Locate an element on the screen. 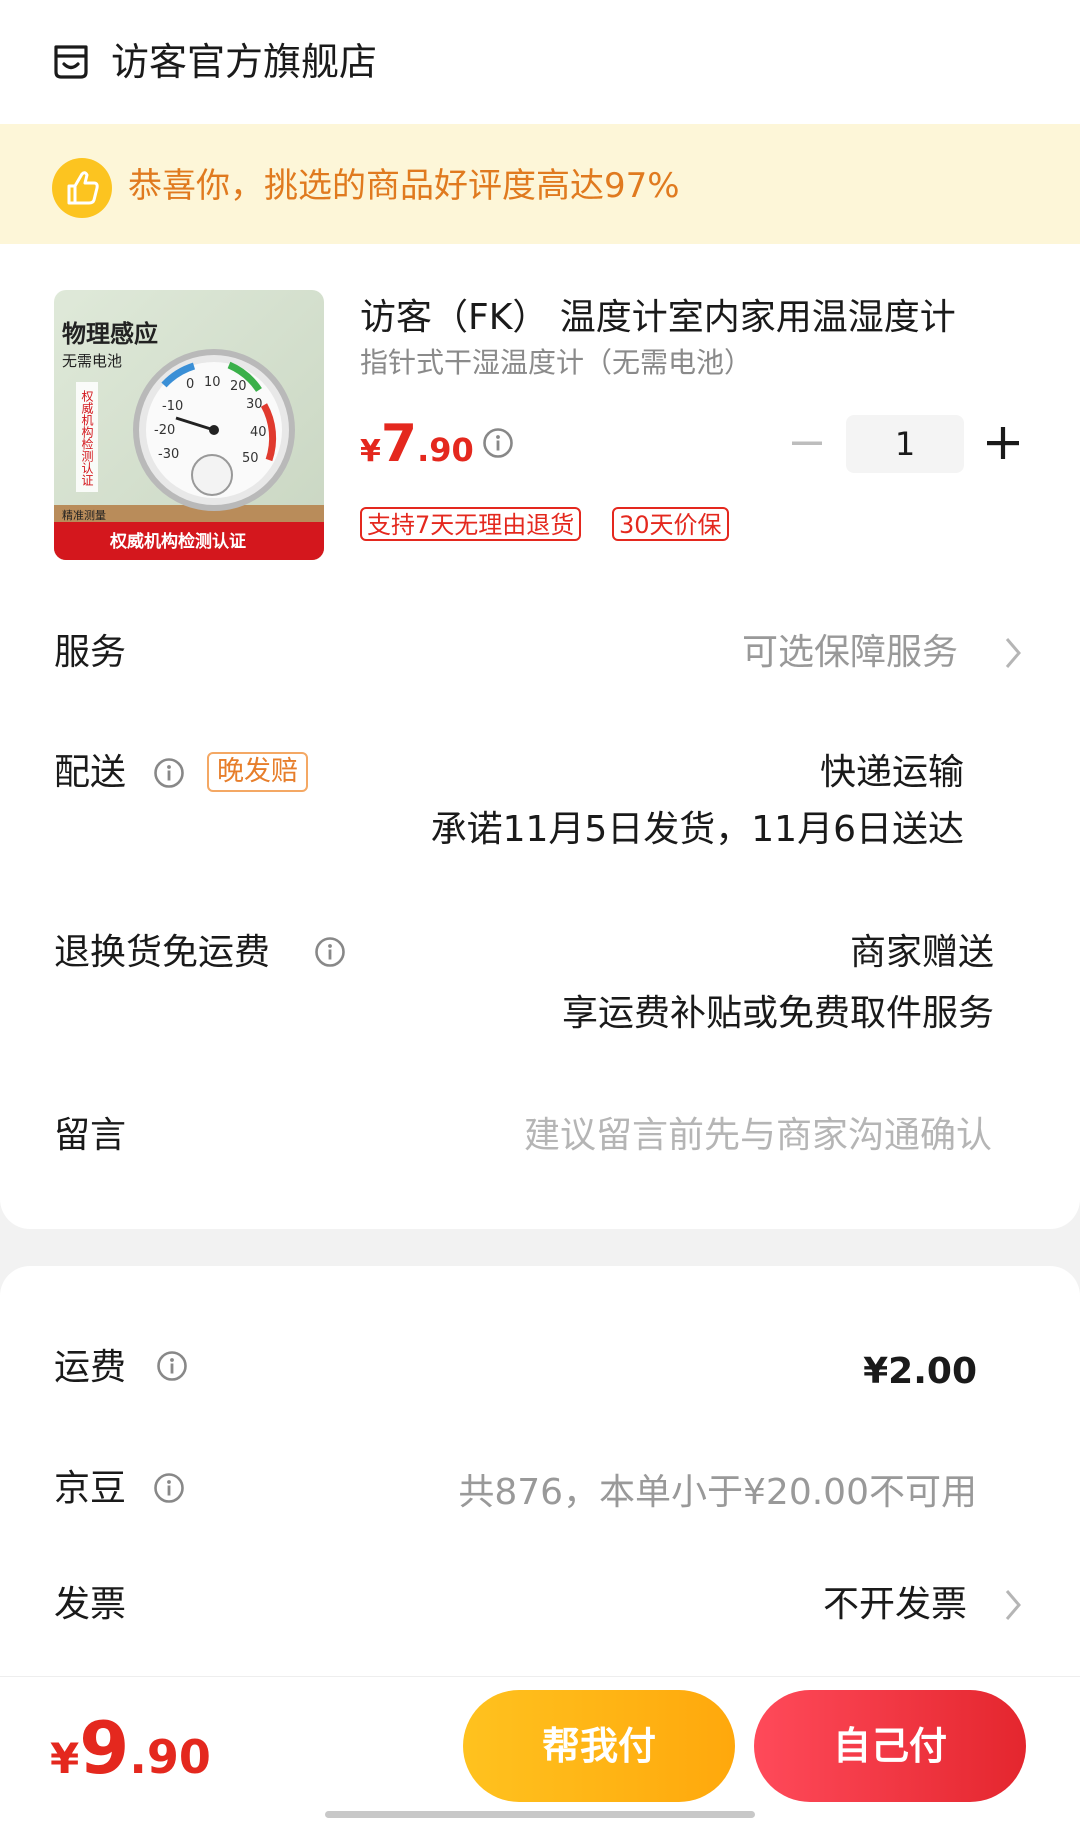 Image resolution: width=1080 pixels, height=1824 pixels. service-label: 服务 is located at coordinates (90, 652).